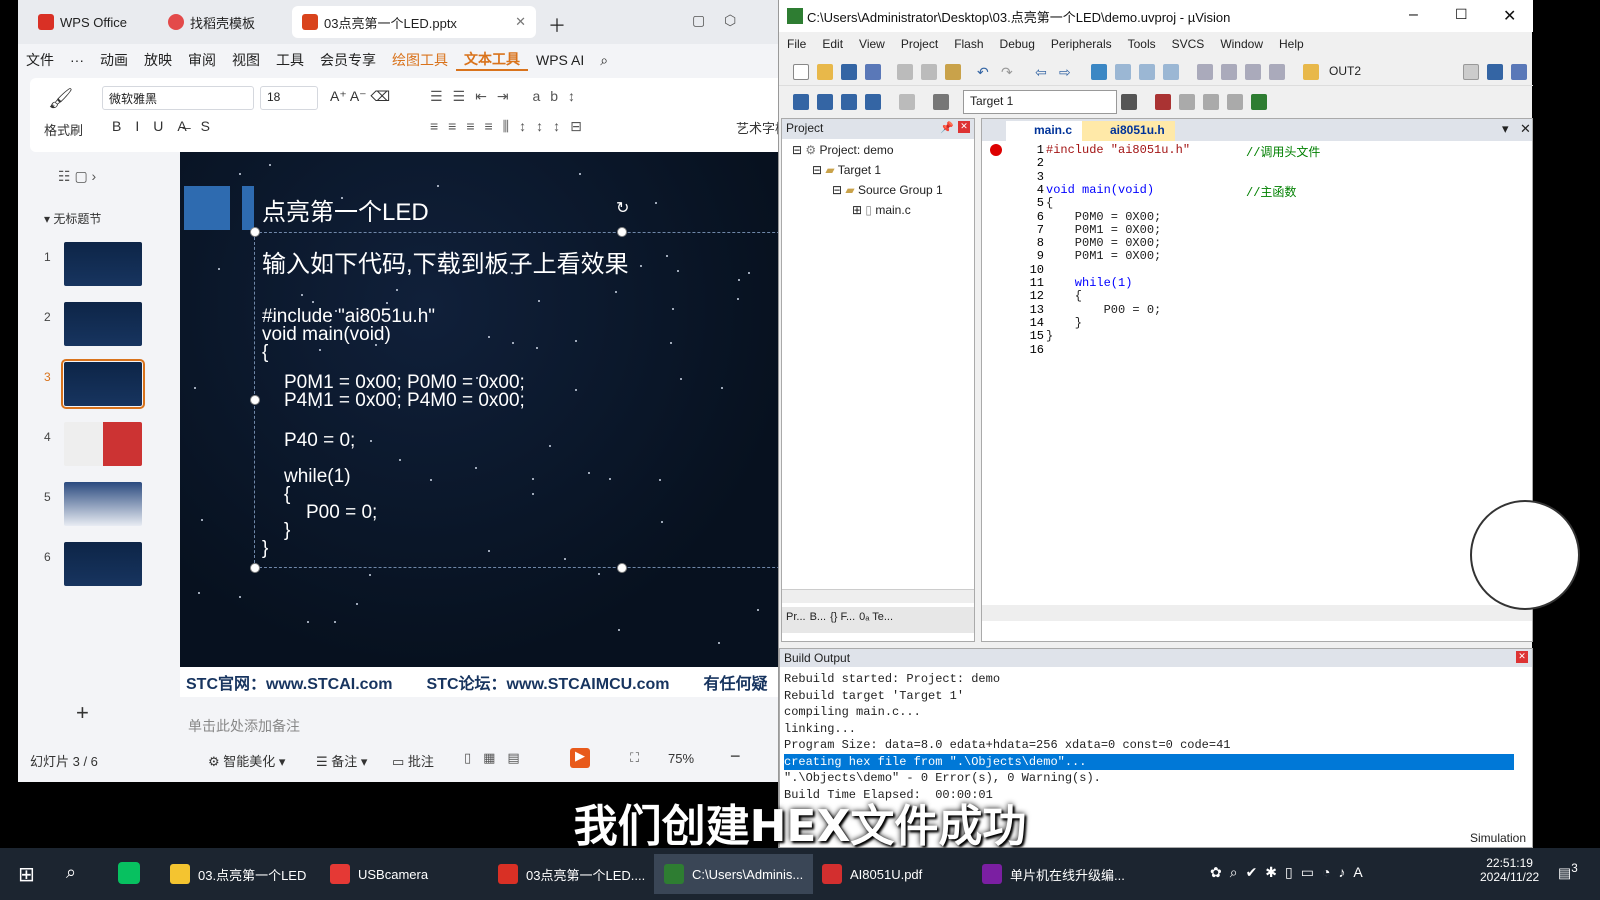  Describe the element at coordinates (1259, 102) in the screenshot. I see `run-time-env-icon` at that location.